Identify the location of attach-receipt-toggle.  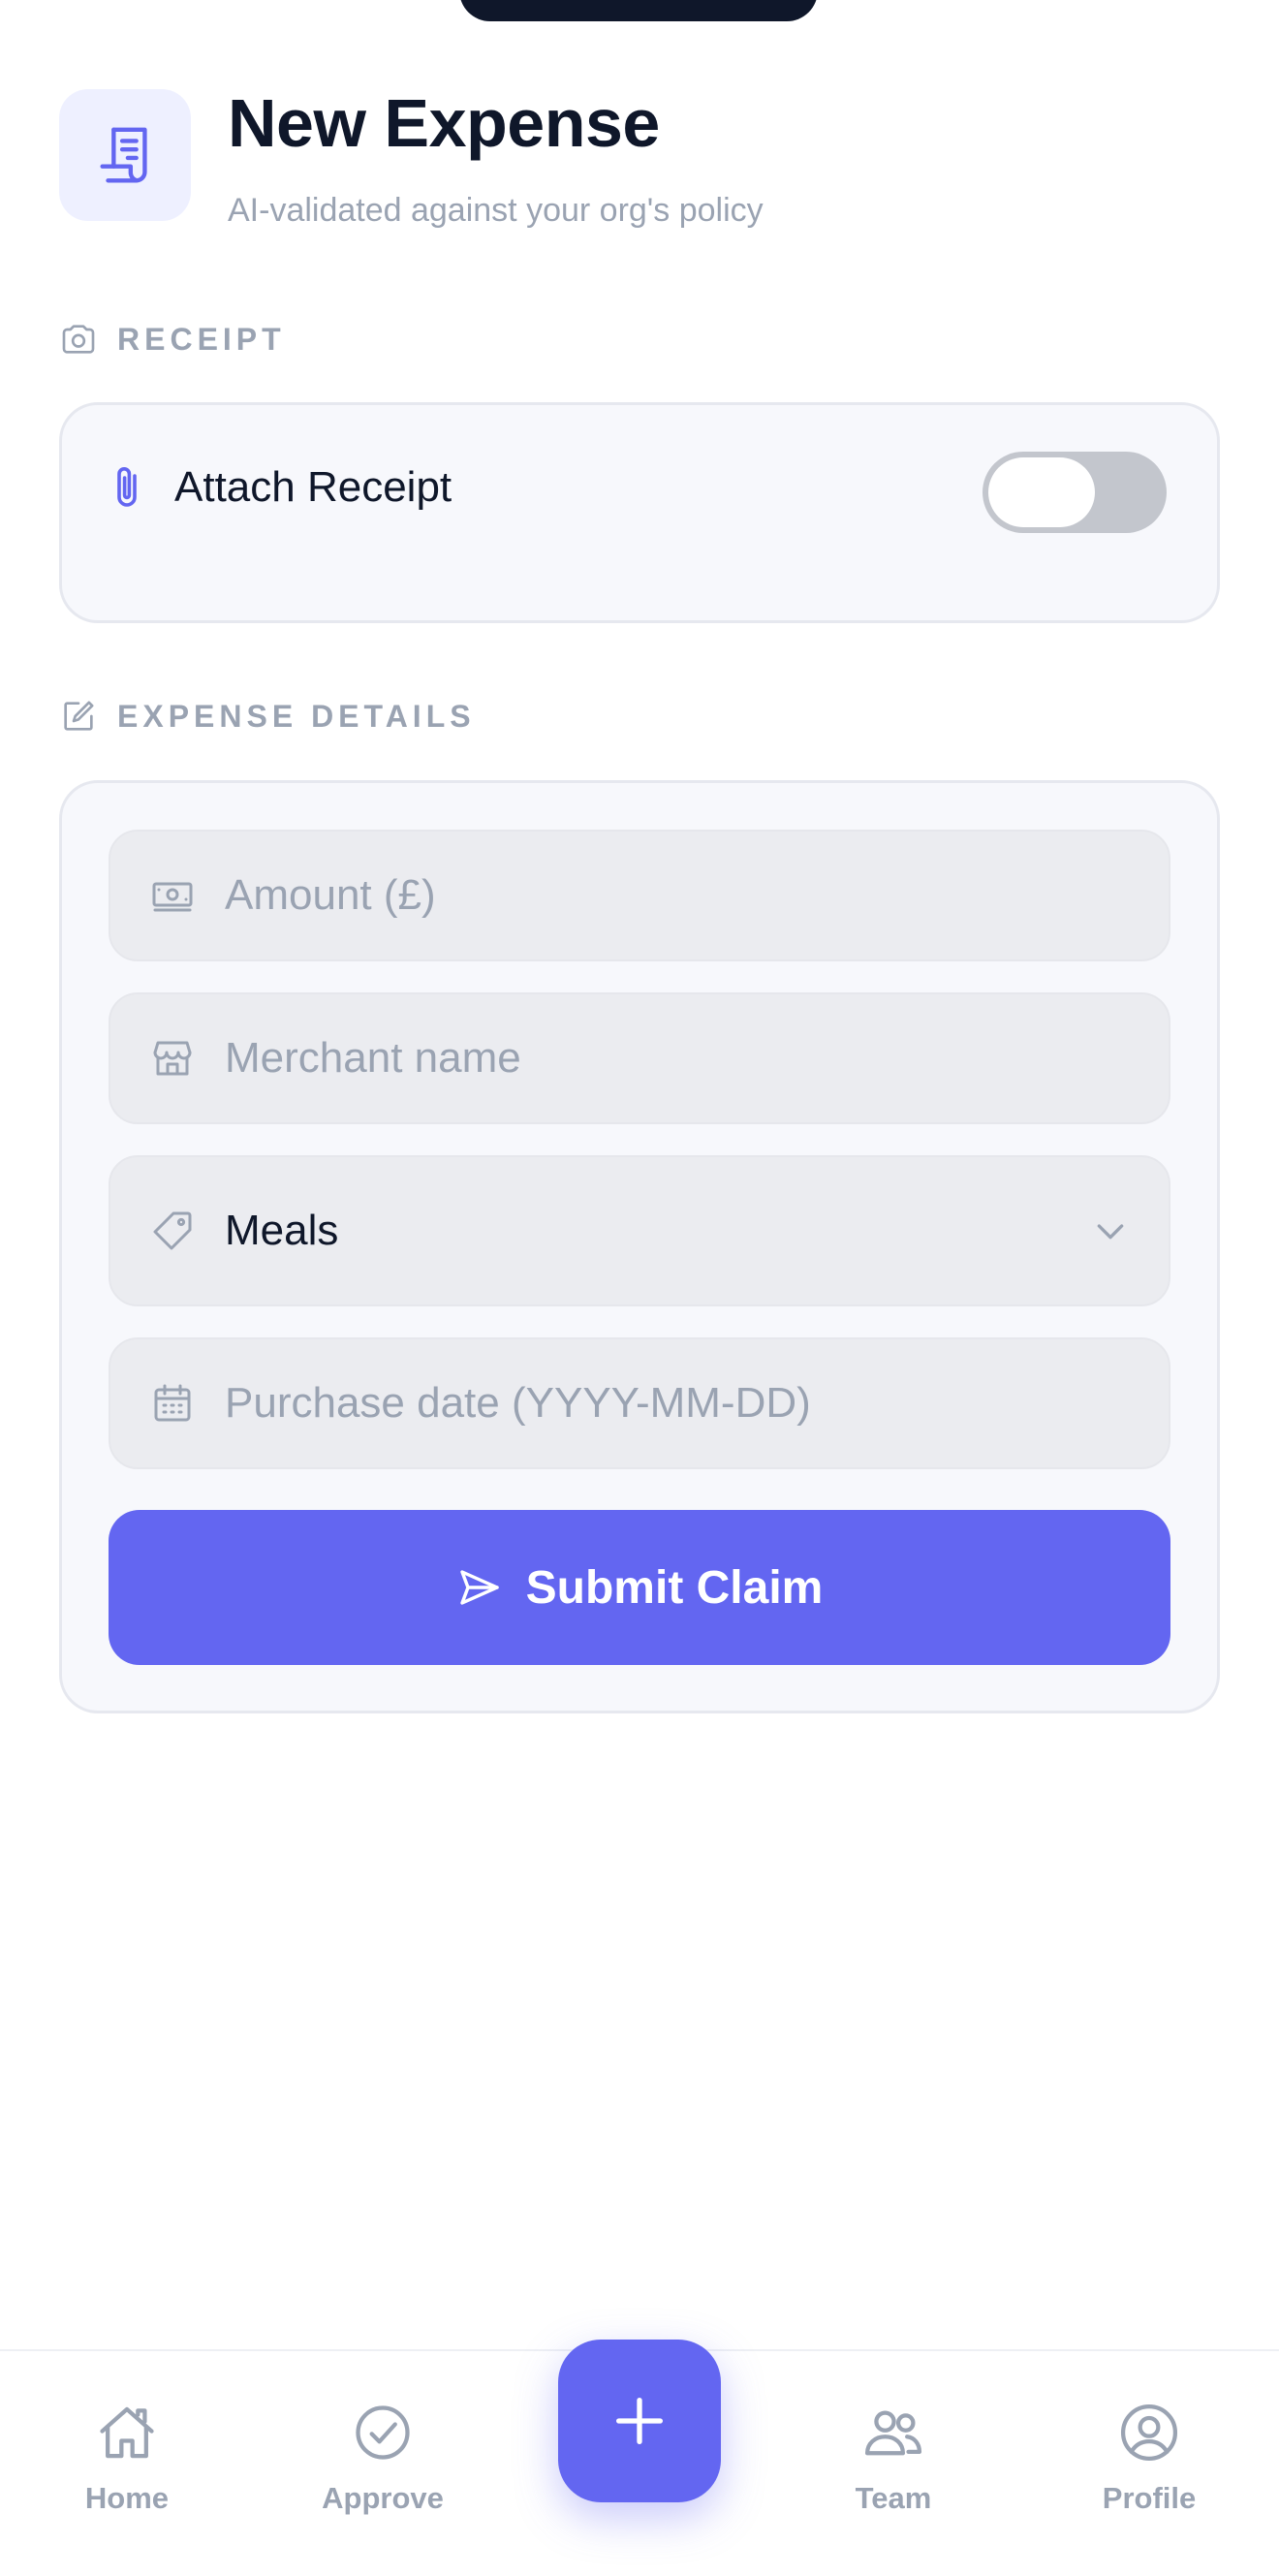
(1075, 492).